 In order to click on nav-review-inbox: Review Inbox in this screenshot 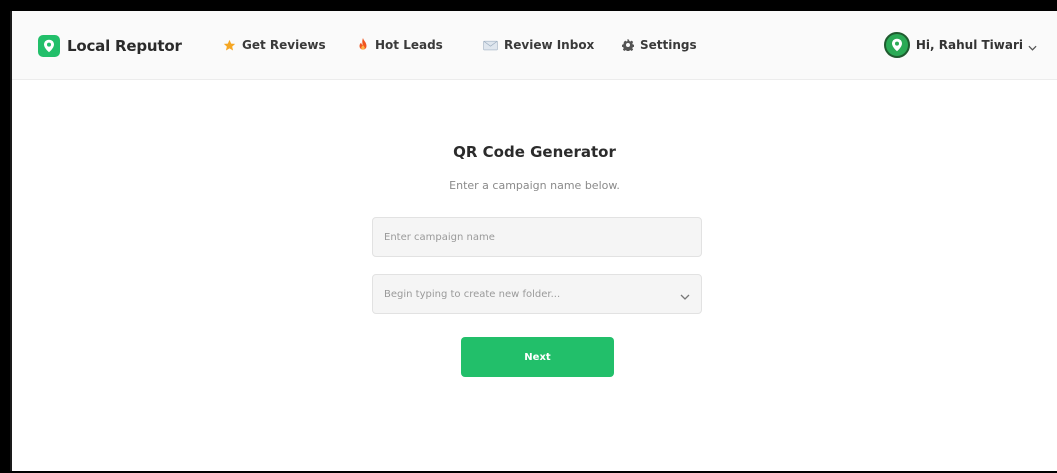, I will do `click(538, 45)`.